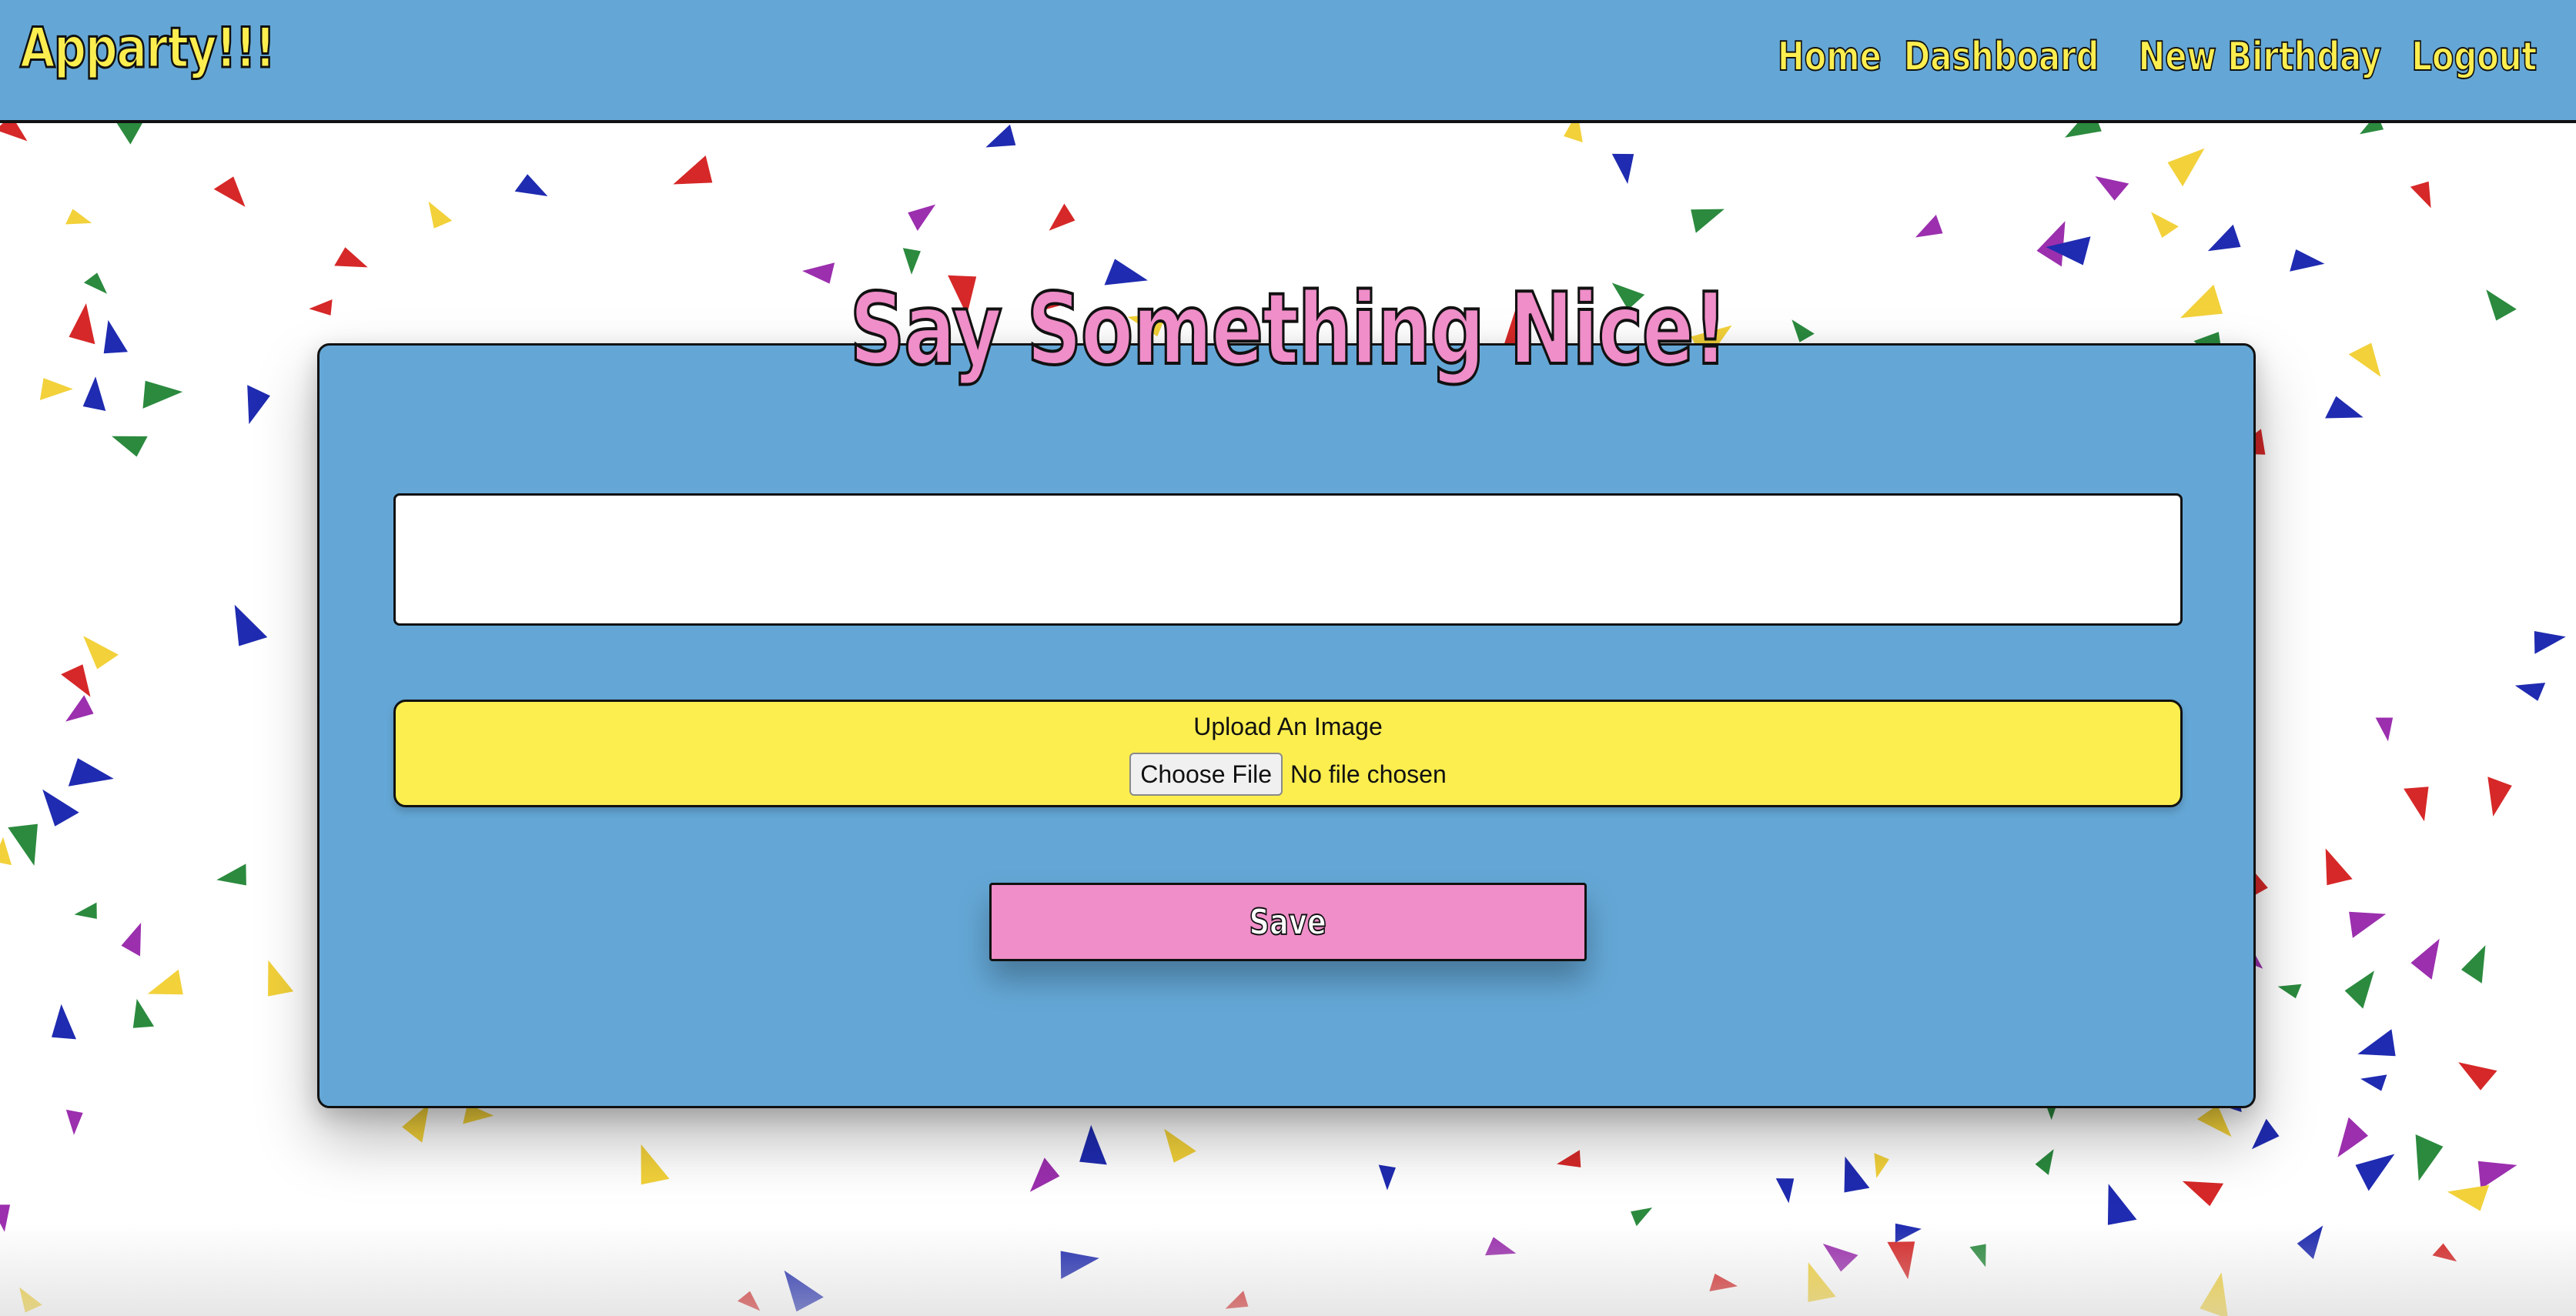 The image size is (2576, 1316). I want to click on page-title: Say Something Nice!, so click(1288, 330).